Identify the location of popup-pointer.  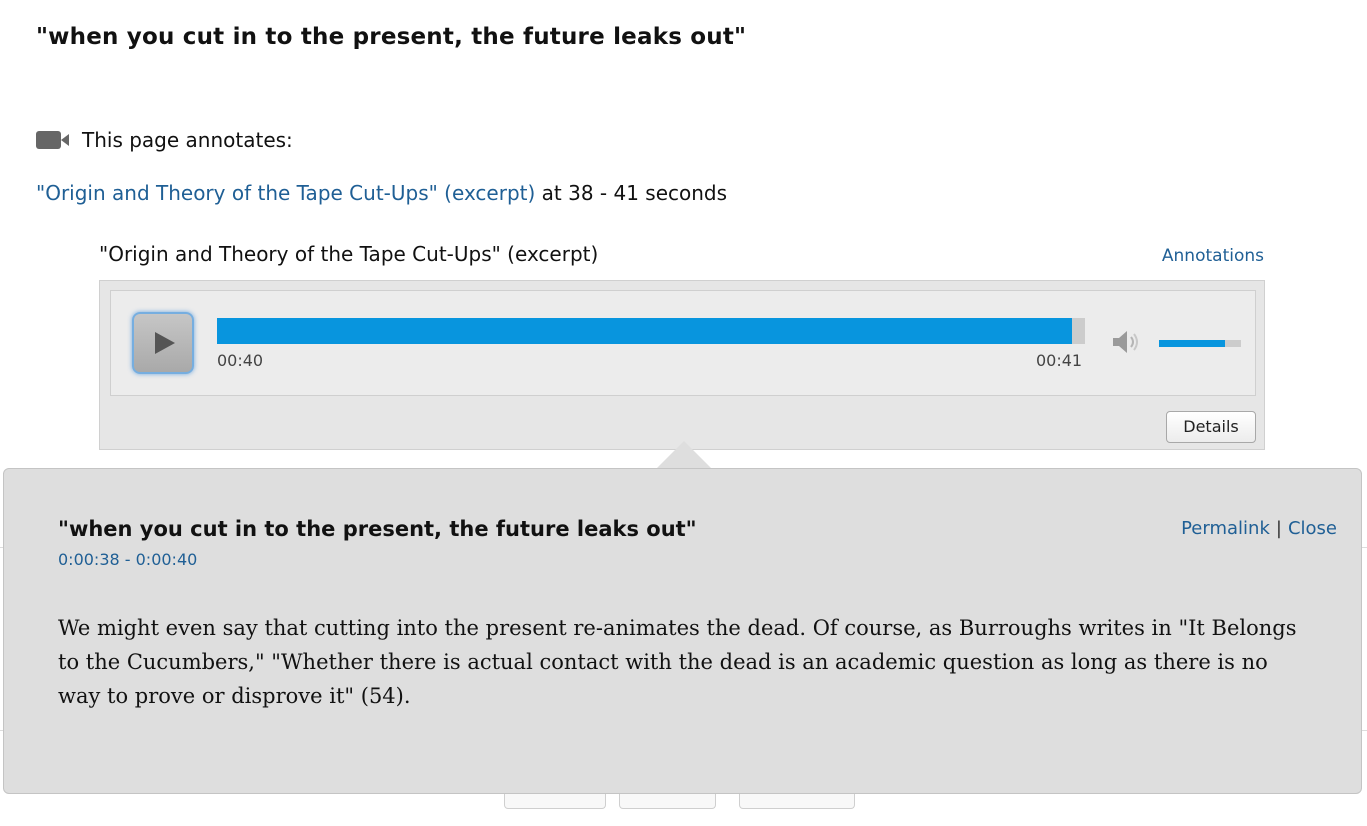
(684, 455).